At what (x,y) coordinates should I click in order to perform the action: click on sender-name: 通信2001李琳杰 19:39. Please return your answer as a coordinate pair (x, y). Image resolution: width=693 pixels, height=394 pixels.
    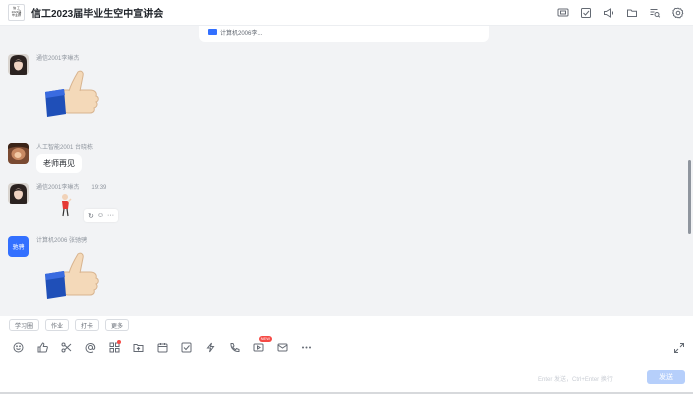
    Looking at the image, I should click on (71, 186).